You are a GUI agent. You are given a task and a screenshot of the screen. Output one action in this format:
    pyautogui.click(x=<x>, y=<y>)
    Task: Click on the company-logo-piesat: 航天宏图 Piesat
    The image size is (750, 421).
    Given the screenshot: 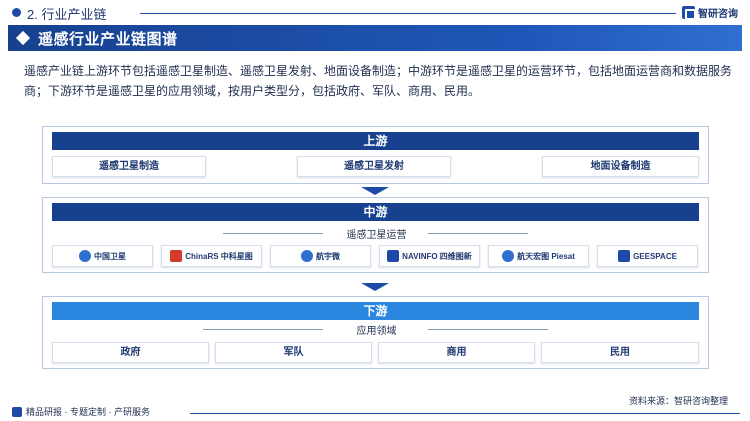 What is the action you would take?
    pyautogui.click(x=538, y=256)
    